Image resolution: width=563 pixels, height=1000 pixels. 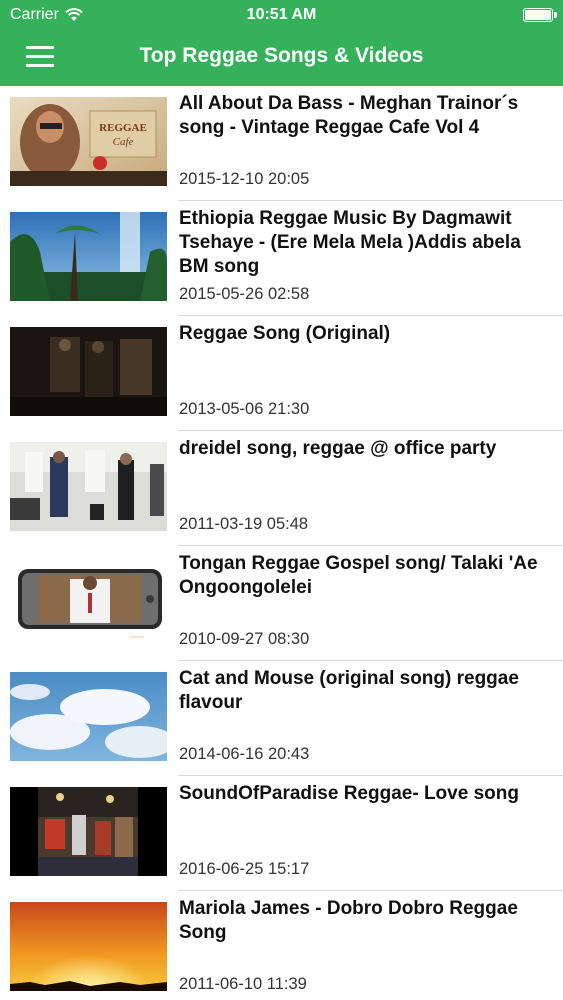 What do you see at coordinates (540, 15) in the screenshot?
I see `battery-icon` at bounding box center [540, 15].